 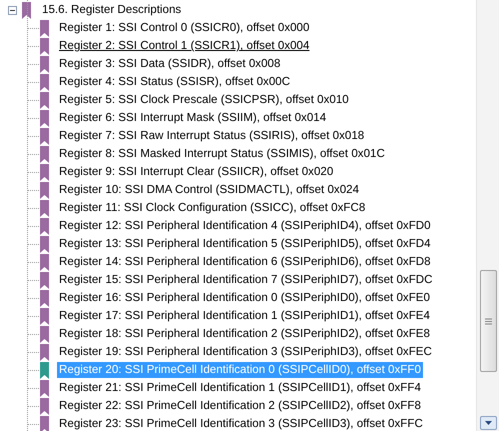 What do you see at coordinates (241, 423) in the screenshot?
I see `tree-item: Register 23: SSI PrimeCell Identification 3 (SSIPCellID3), offset 0xFFC` at bounding box center [241, 423].